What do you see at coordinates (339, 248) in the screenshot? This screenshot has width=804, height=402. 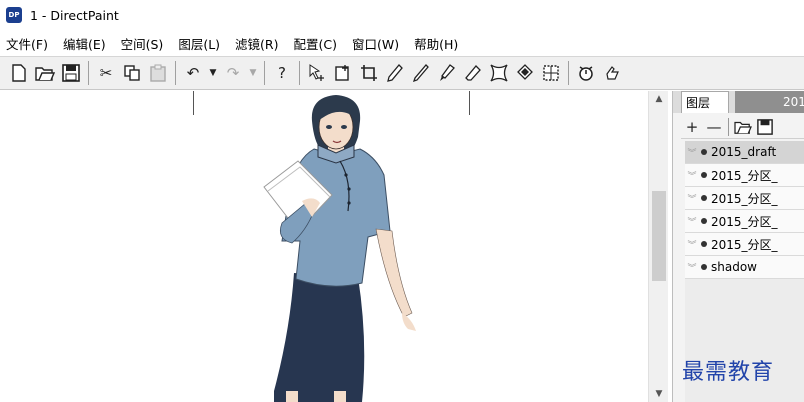 I see `character-illustration` at bounding box center [339, 248].